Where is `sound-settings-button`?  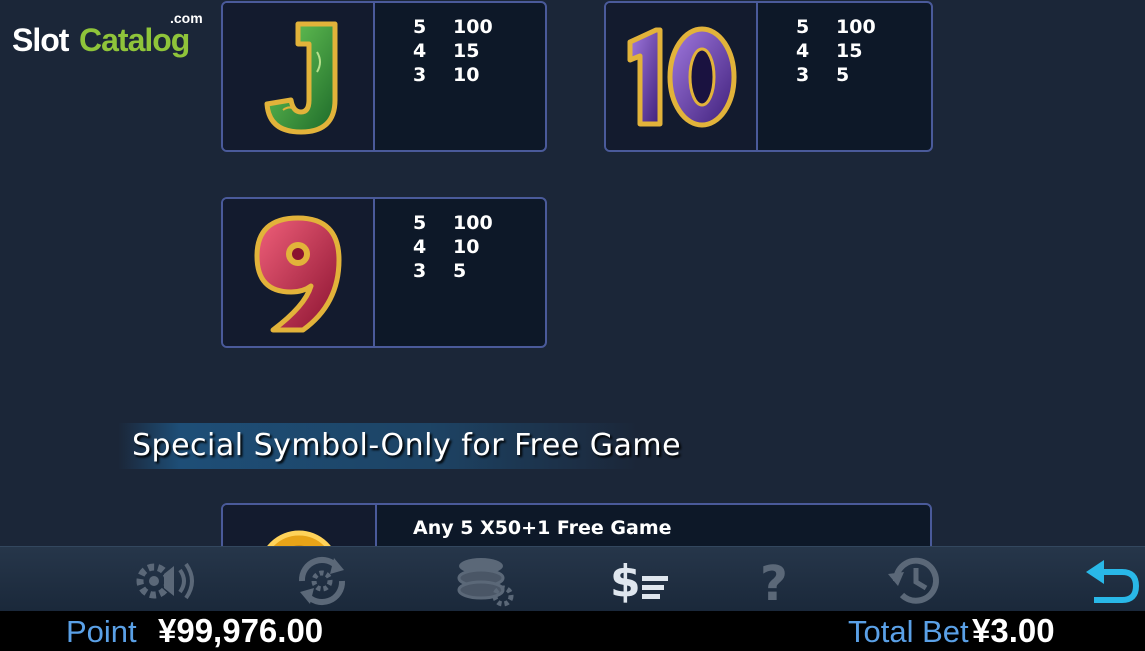
sound-settings-button is located at coordinates (165, 581).